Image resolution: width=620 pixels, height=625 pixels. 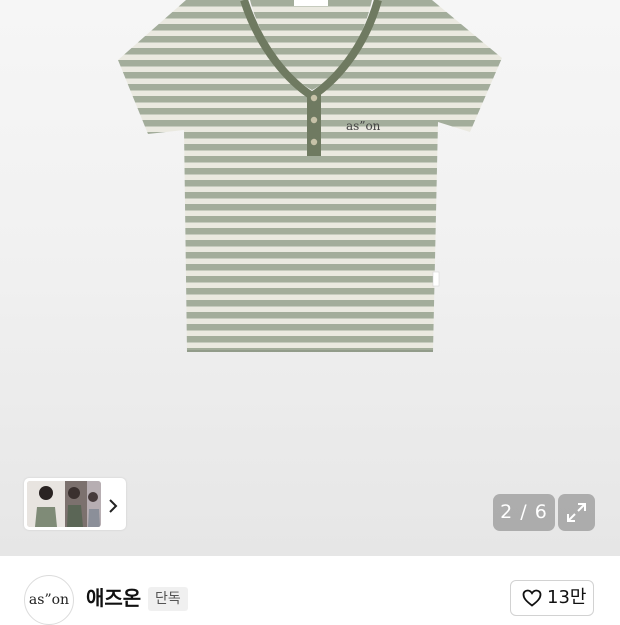 What do you see at coordinates (532, 598) in the screenshot?
I see `heart-outline-icon` at bounding box center [532, 598].